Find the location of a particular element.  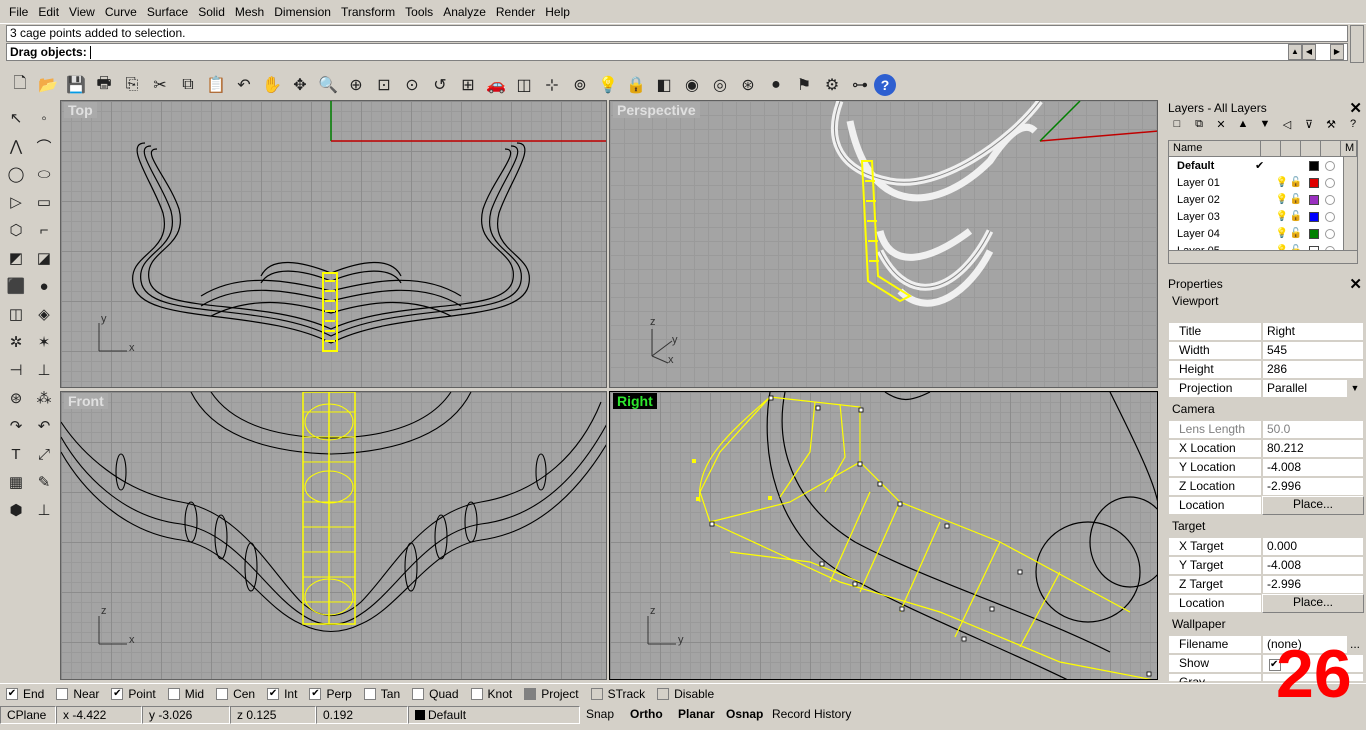

boolean-icon: ⊛ is located at coordinates (16, 398).